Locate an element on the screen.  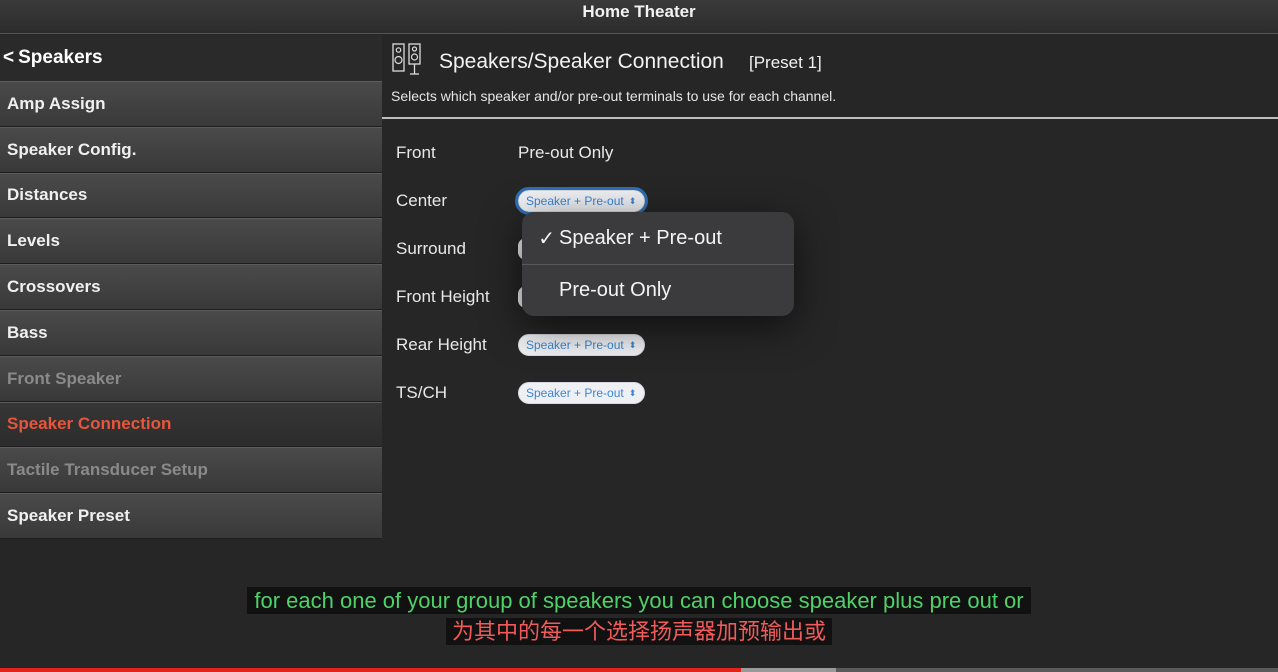
title-bar: Home Theater is located at coordinates (639, 17).